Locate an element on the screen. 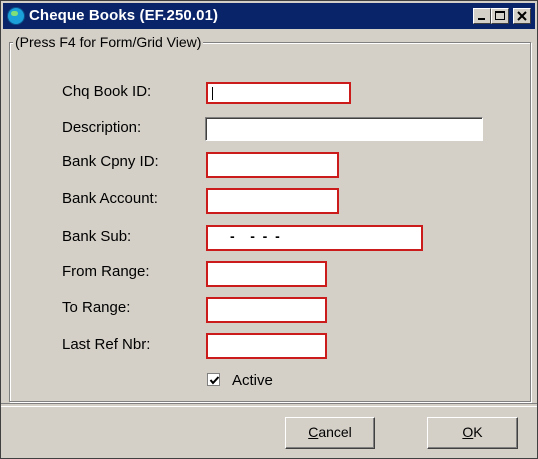 The image size is (538, 459). description-field is located at coordinates (344, 129).